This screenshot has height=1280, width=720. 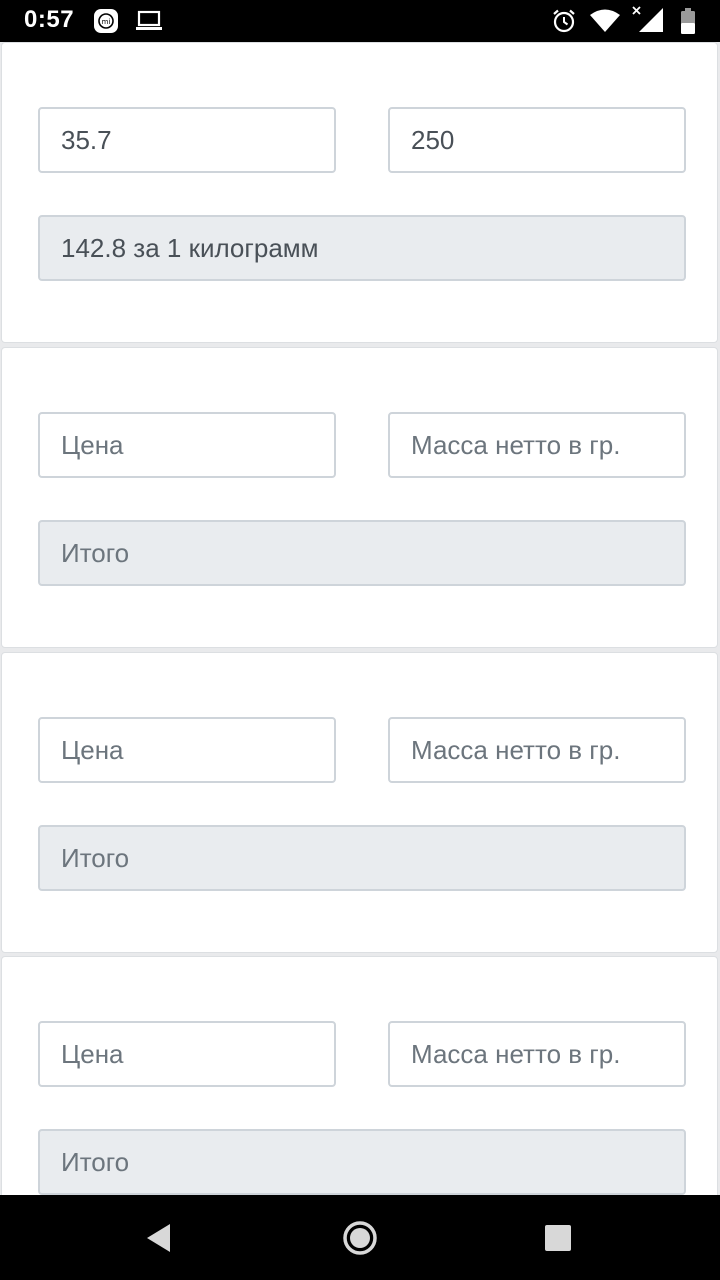 I want to click on signal-no-data-icon, so click(x=648, y=21).